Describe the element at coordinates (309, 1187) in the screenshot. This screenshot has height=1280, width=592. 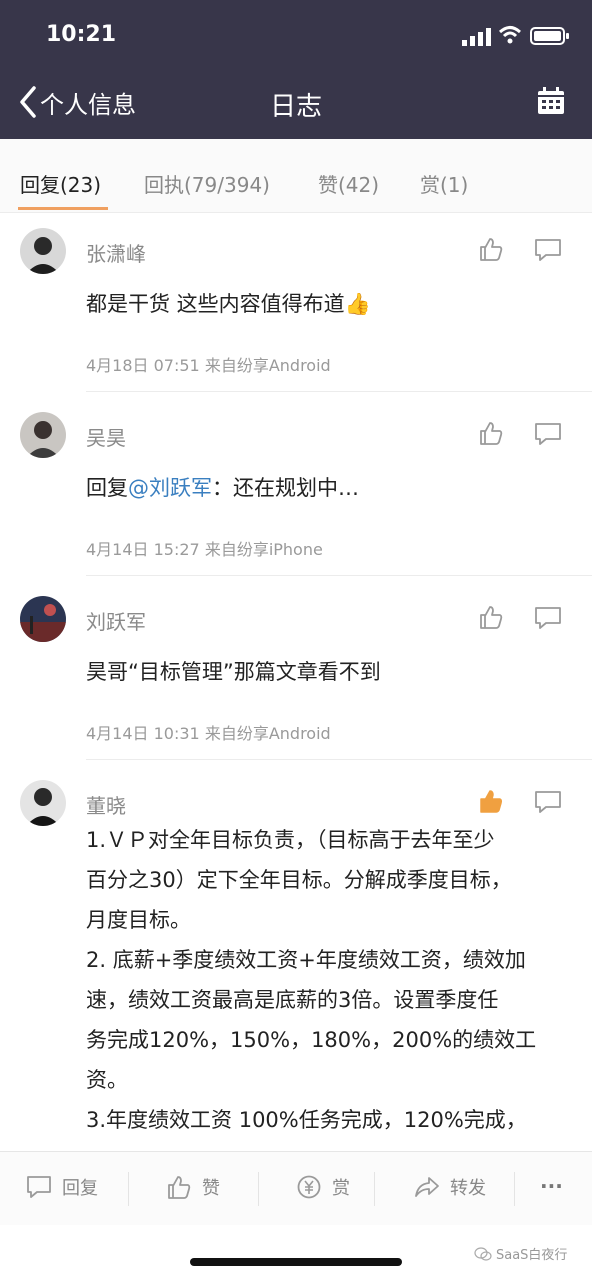
I see `yen-coin-icon` at that location.